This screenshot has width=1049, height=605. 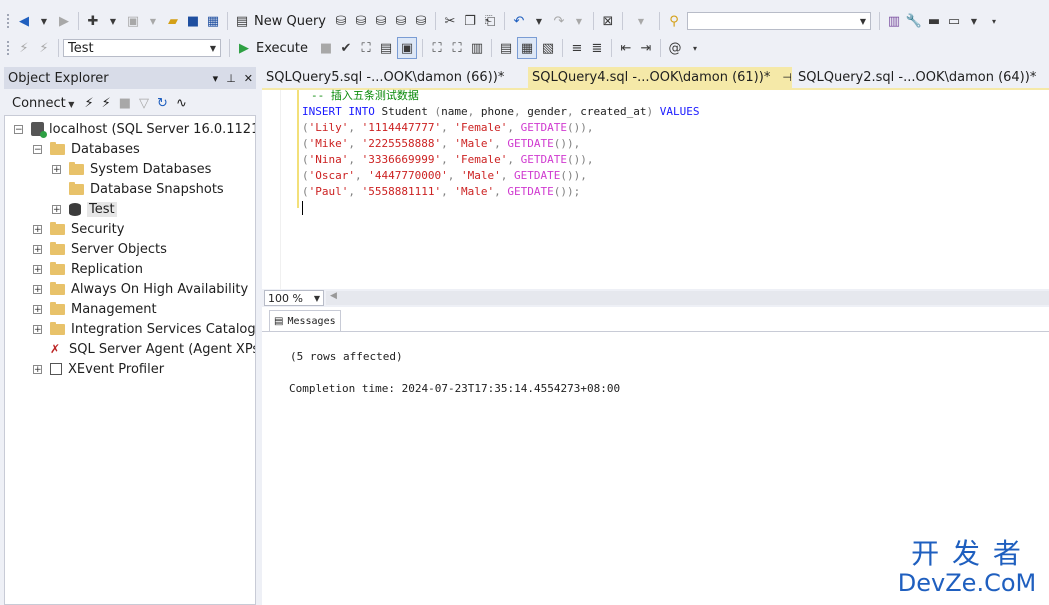 What do you see at coordinates (646, 48) in the screenshot?
I see `increase-indent-icon: ⇥` at bounding box center [646, 48].